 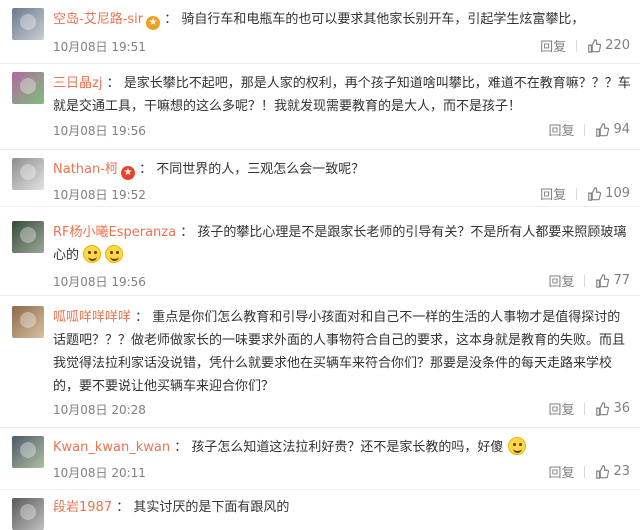 What do you see at coordinates (99, 473) in the screenshot?
I see `comment-time: 10月08日 20:11` at bounding box center [99, 473].